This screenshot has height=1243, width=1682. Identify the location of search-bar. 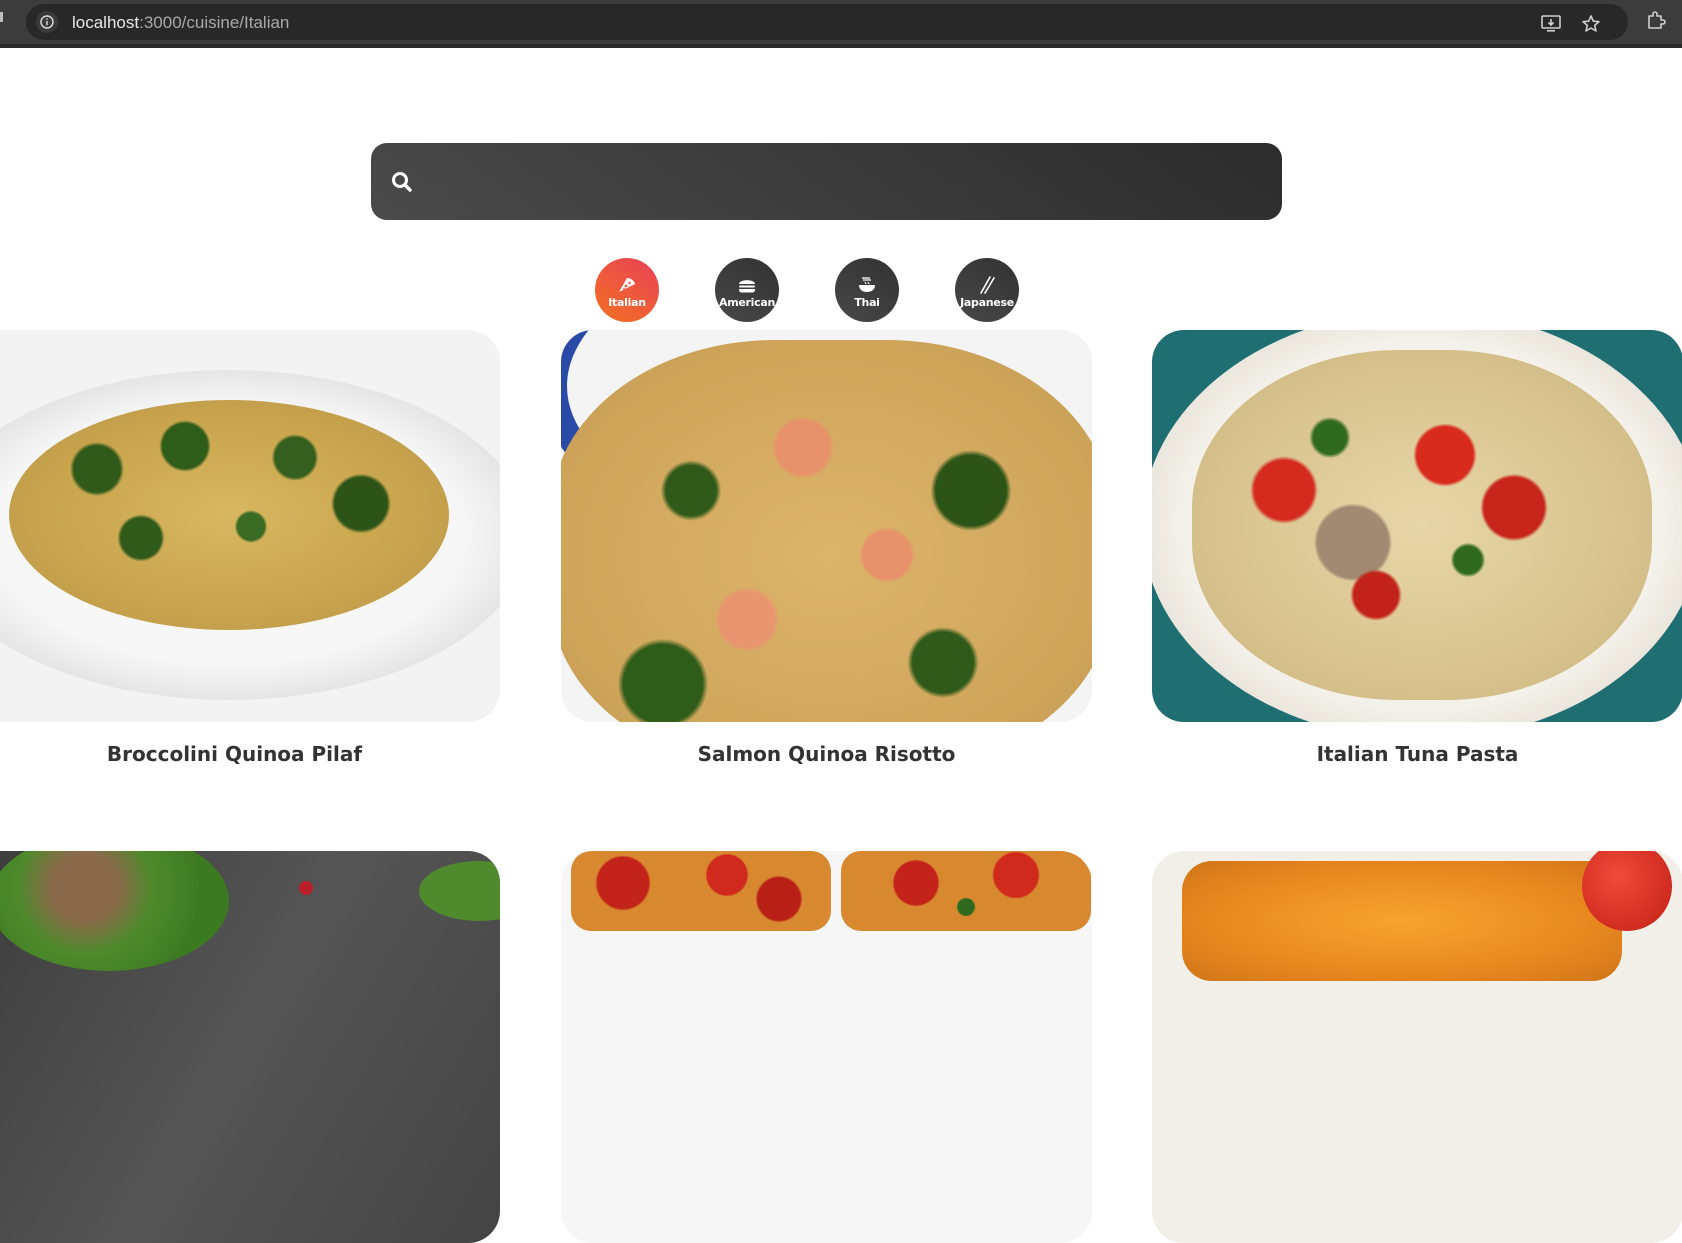
(826, 182).